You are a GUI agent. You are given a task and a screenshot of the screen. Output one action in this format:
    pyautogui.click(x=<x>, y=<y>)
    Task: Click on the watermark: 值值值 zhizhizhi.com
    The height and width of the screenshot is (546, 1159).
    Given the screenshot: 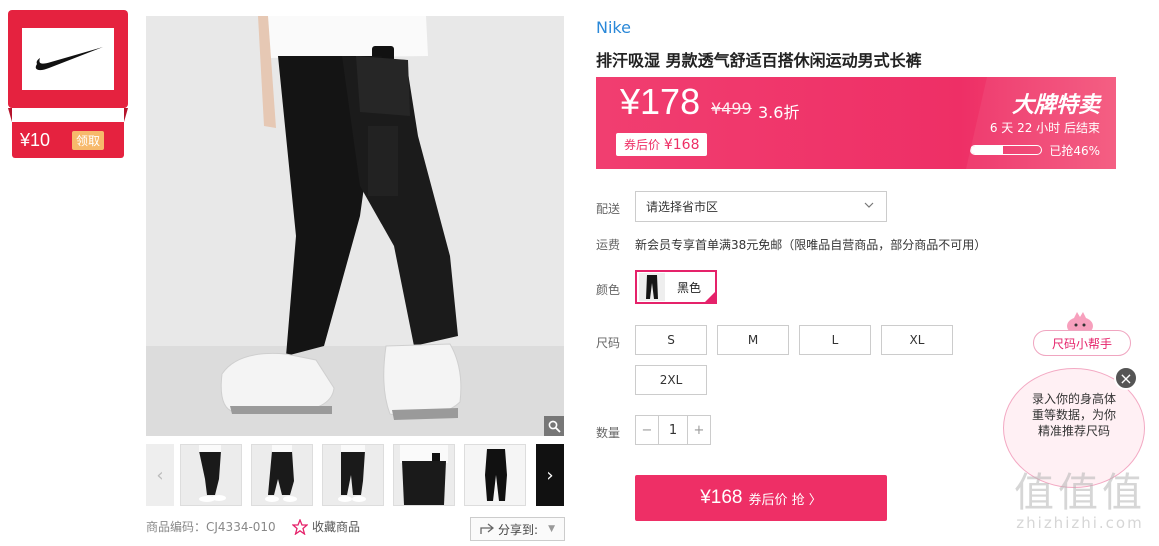 What is the action you would take?
    pyautogui.click(x=1080, y=496)
    